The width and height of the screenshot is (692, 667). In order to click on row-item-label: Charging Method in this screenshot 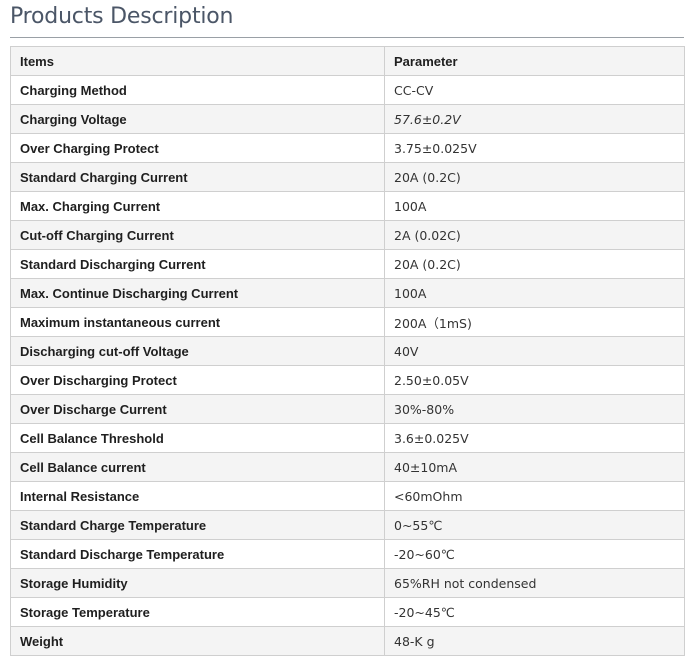, I will do `click(197, 90)`.